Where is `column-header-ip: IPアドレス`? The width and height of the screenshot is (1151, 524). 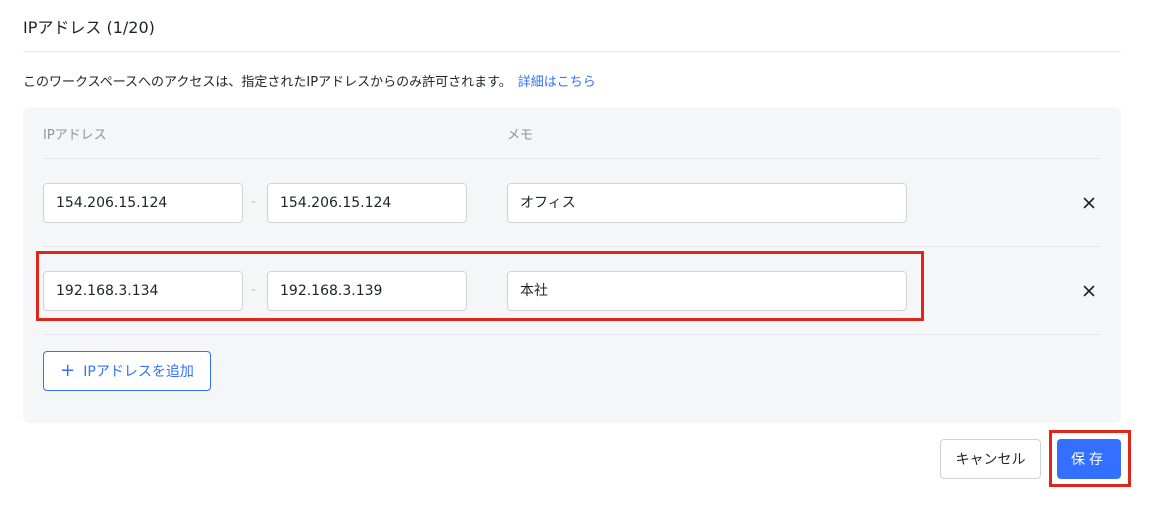 column-header-ip: IPアドレス is located at coordinates (75, 135).